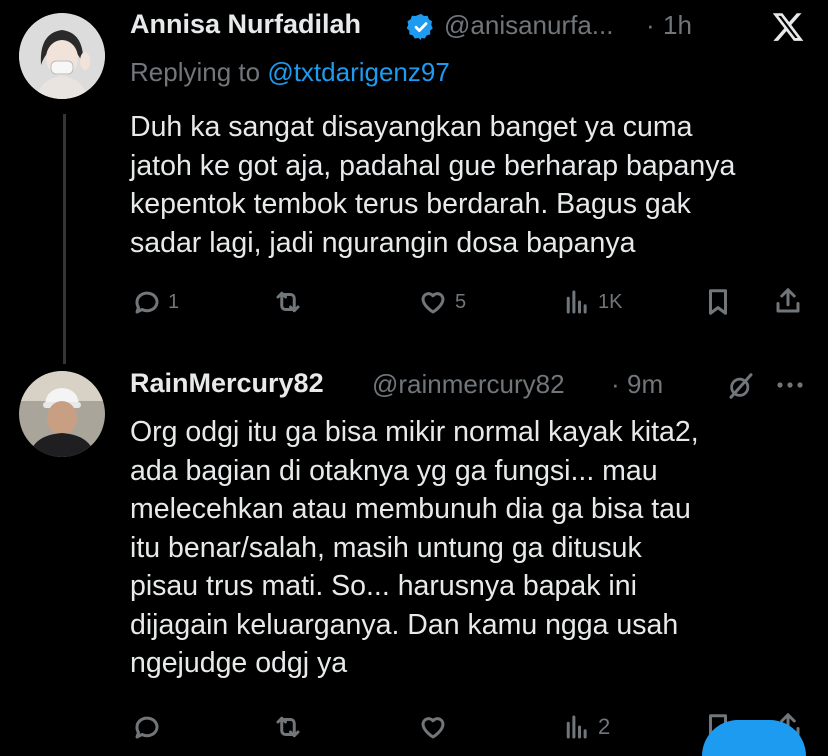  I want to click on reply-button, so click(147, 727).